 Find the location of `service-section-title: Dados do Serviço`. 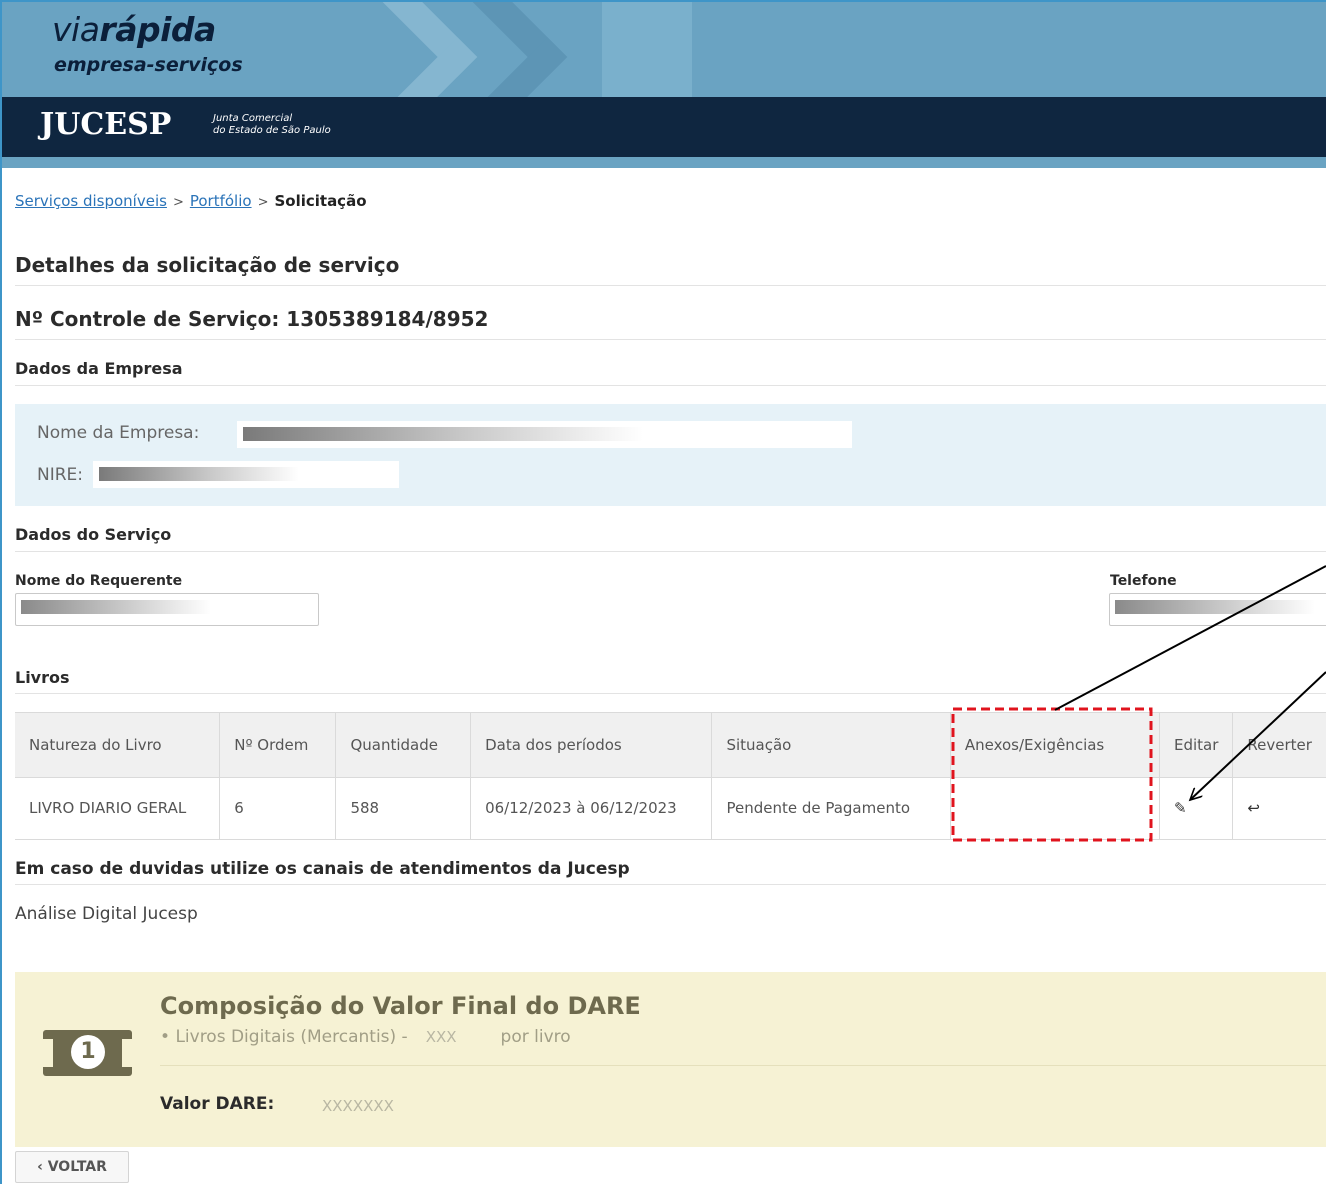

service-section-title: Dados do Serviço is located at coordinates (93, 534).